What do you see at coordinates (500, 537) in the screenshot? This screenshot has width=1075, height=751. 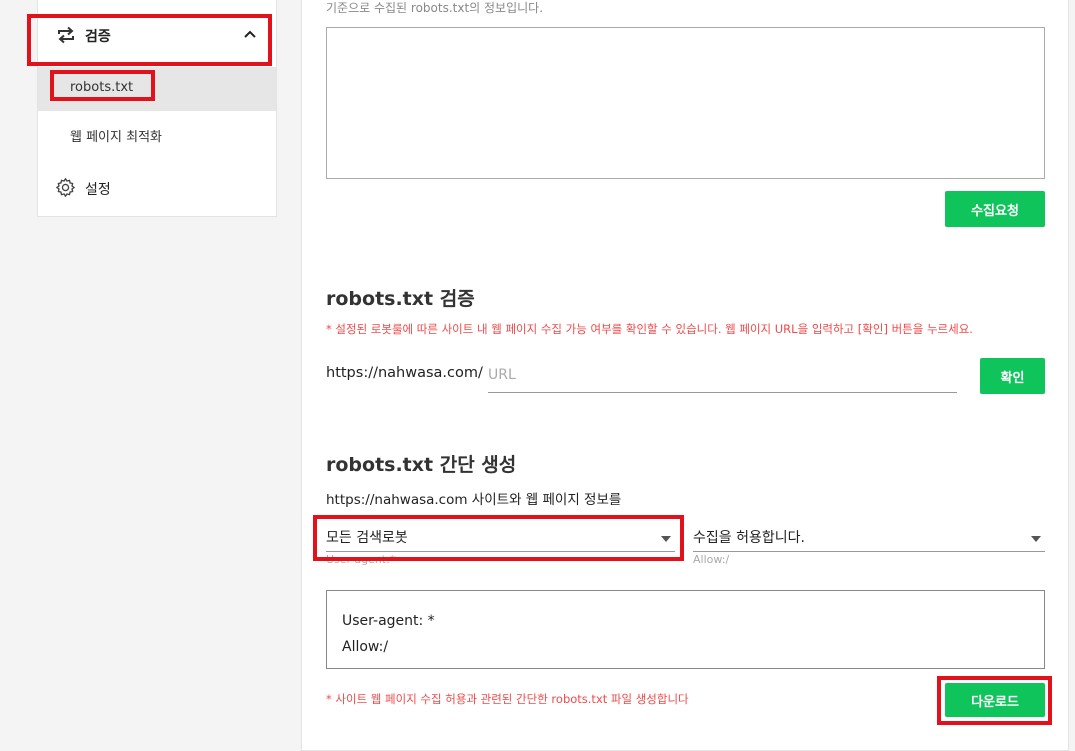 I see `user-agent-select: 모든 검색로봇` at bounding box center [500, 537].